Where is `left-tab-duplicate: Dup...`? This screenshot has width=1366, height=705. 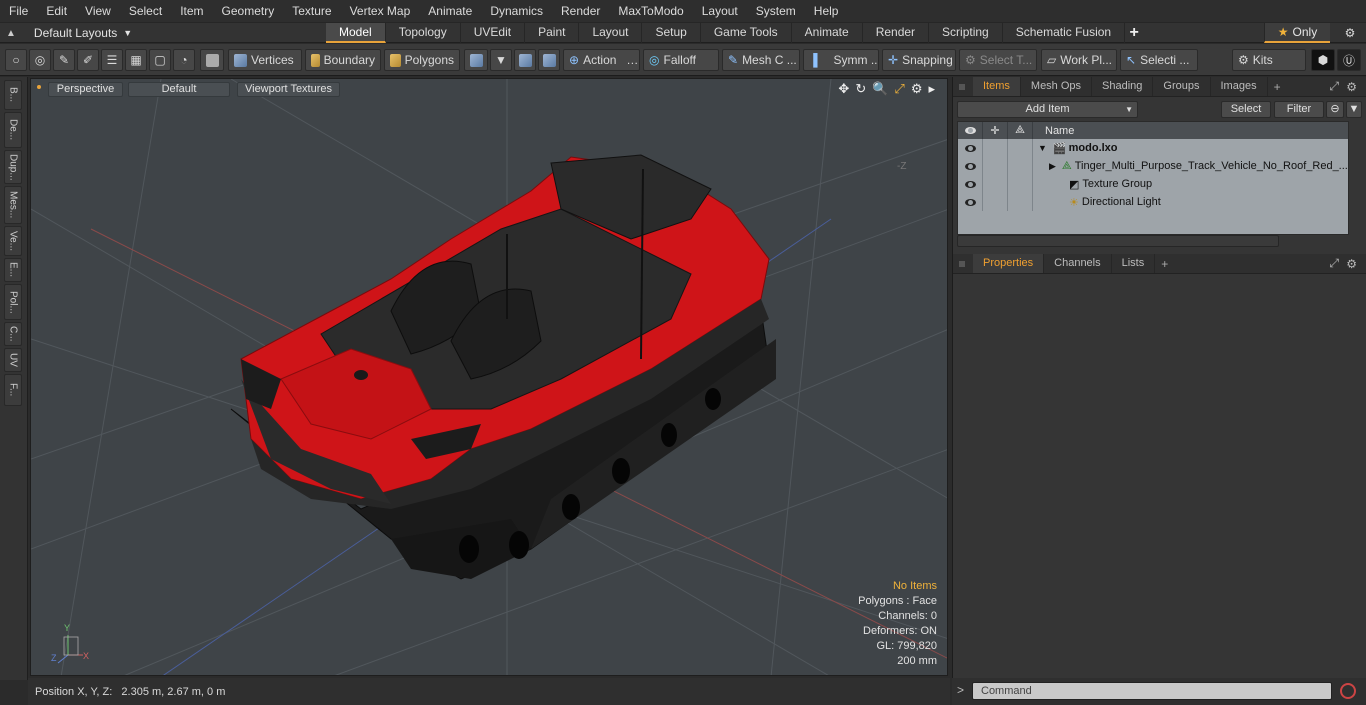 left-tab-duplicate: Dup... is located at coordinates (13, 167).